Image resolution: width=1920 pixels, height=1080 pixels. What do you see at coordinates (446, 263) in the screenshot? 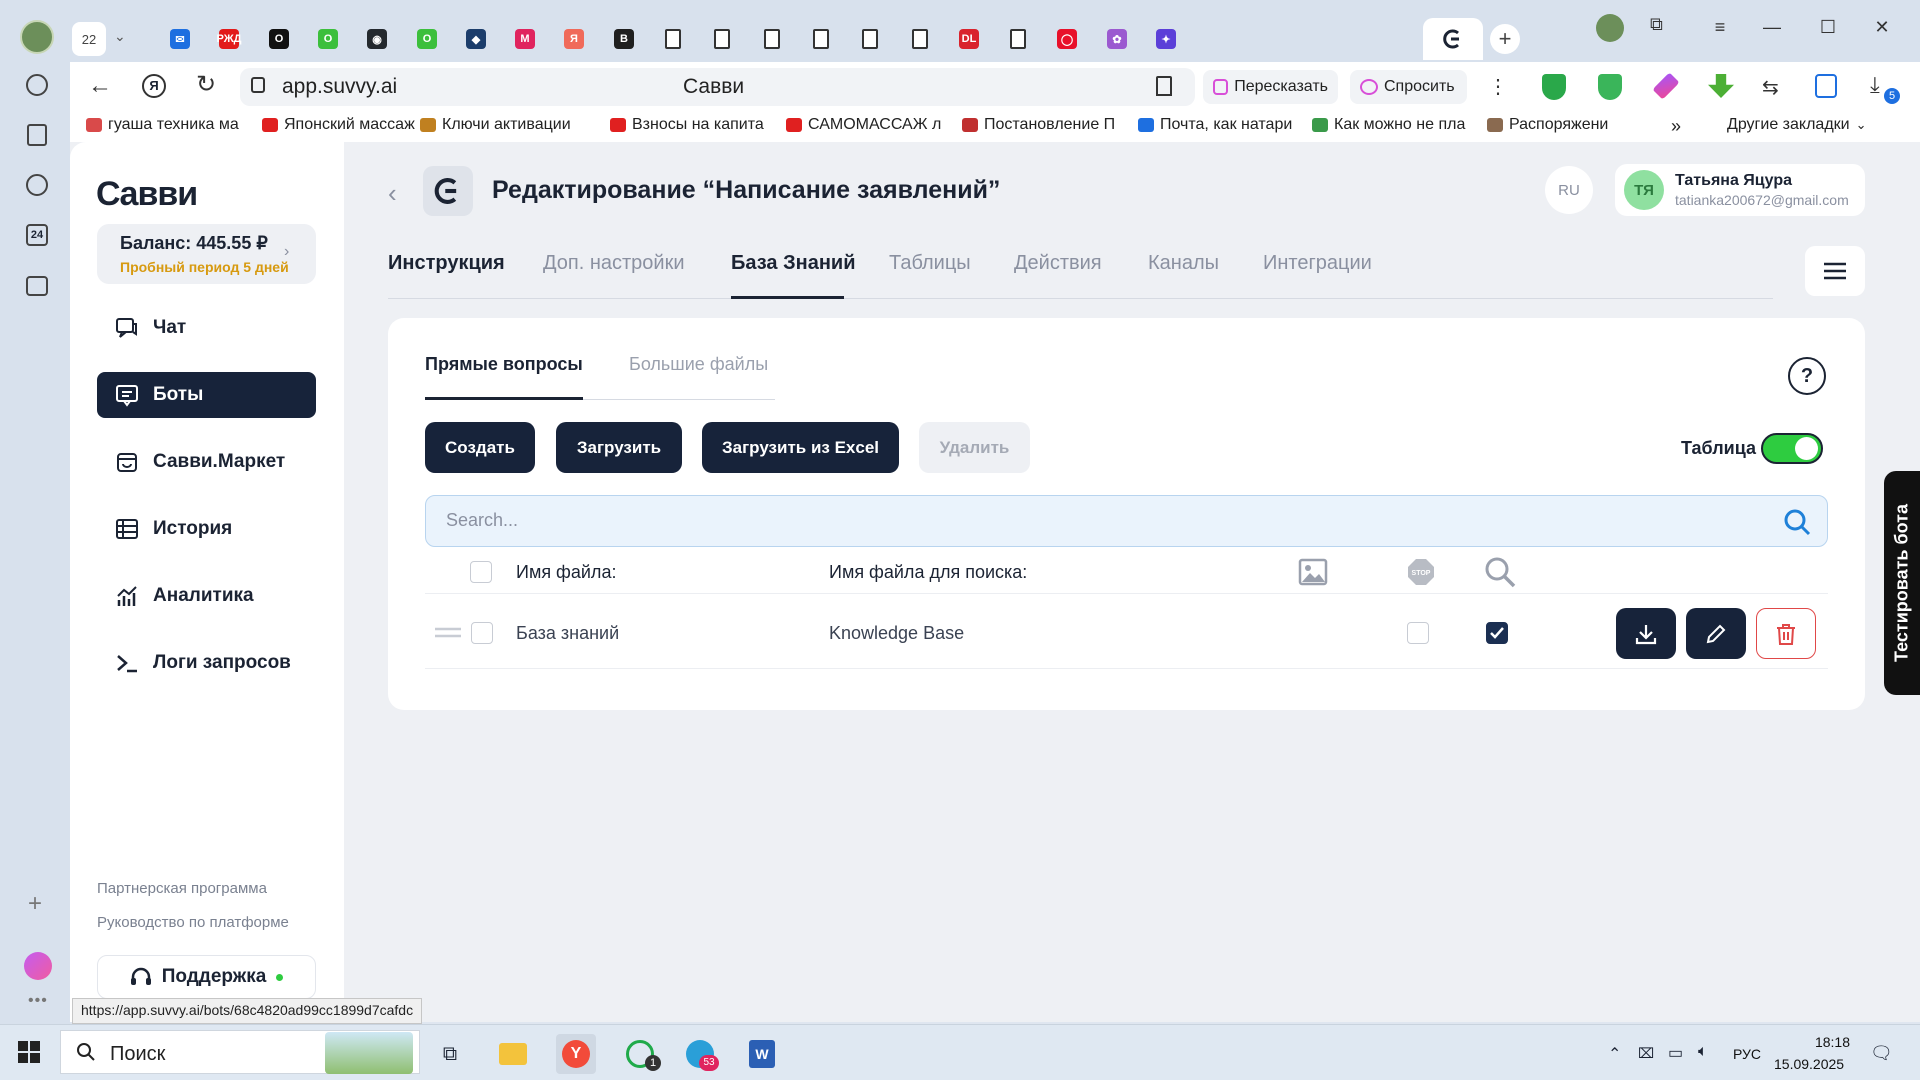
I see `tab-instruction: Инструкция` at bounding box center [446, 263].